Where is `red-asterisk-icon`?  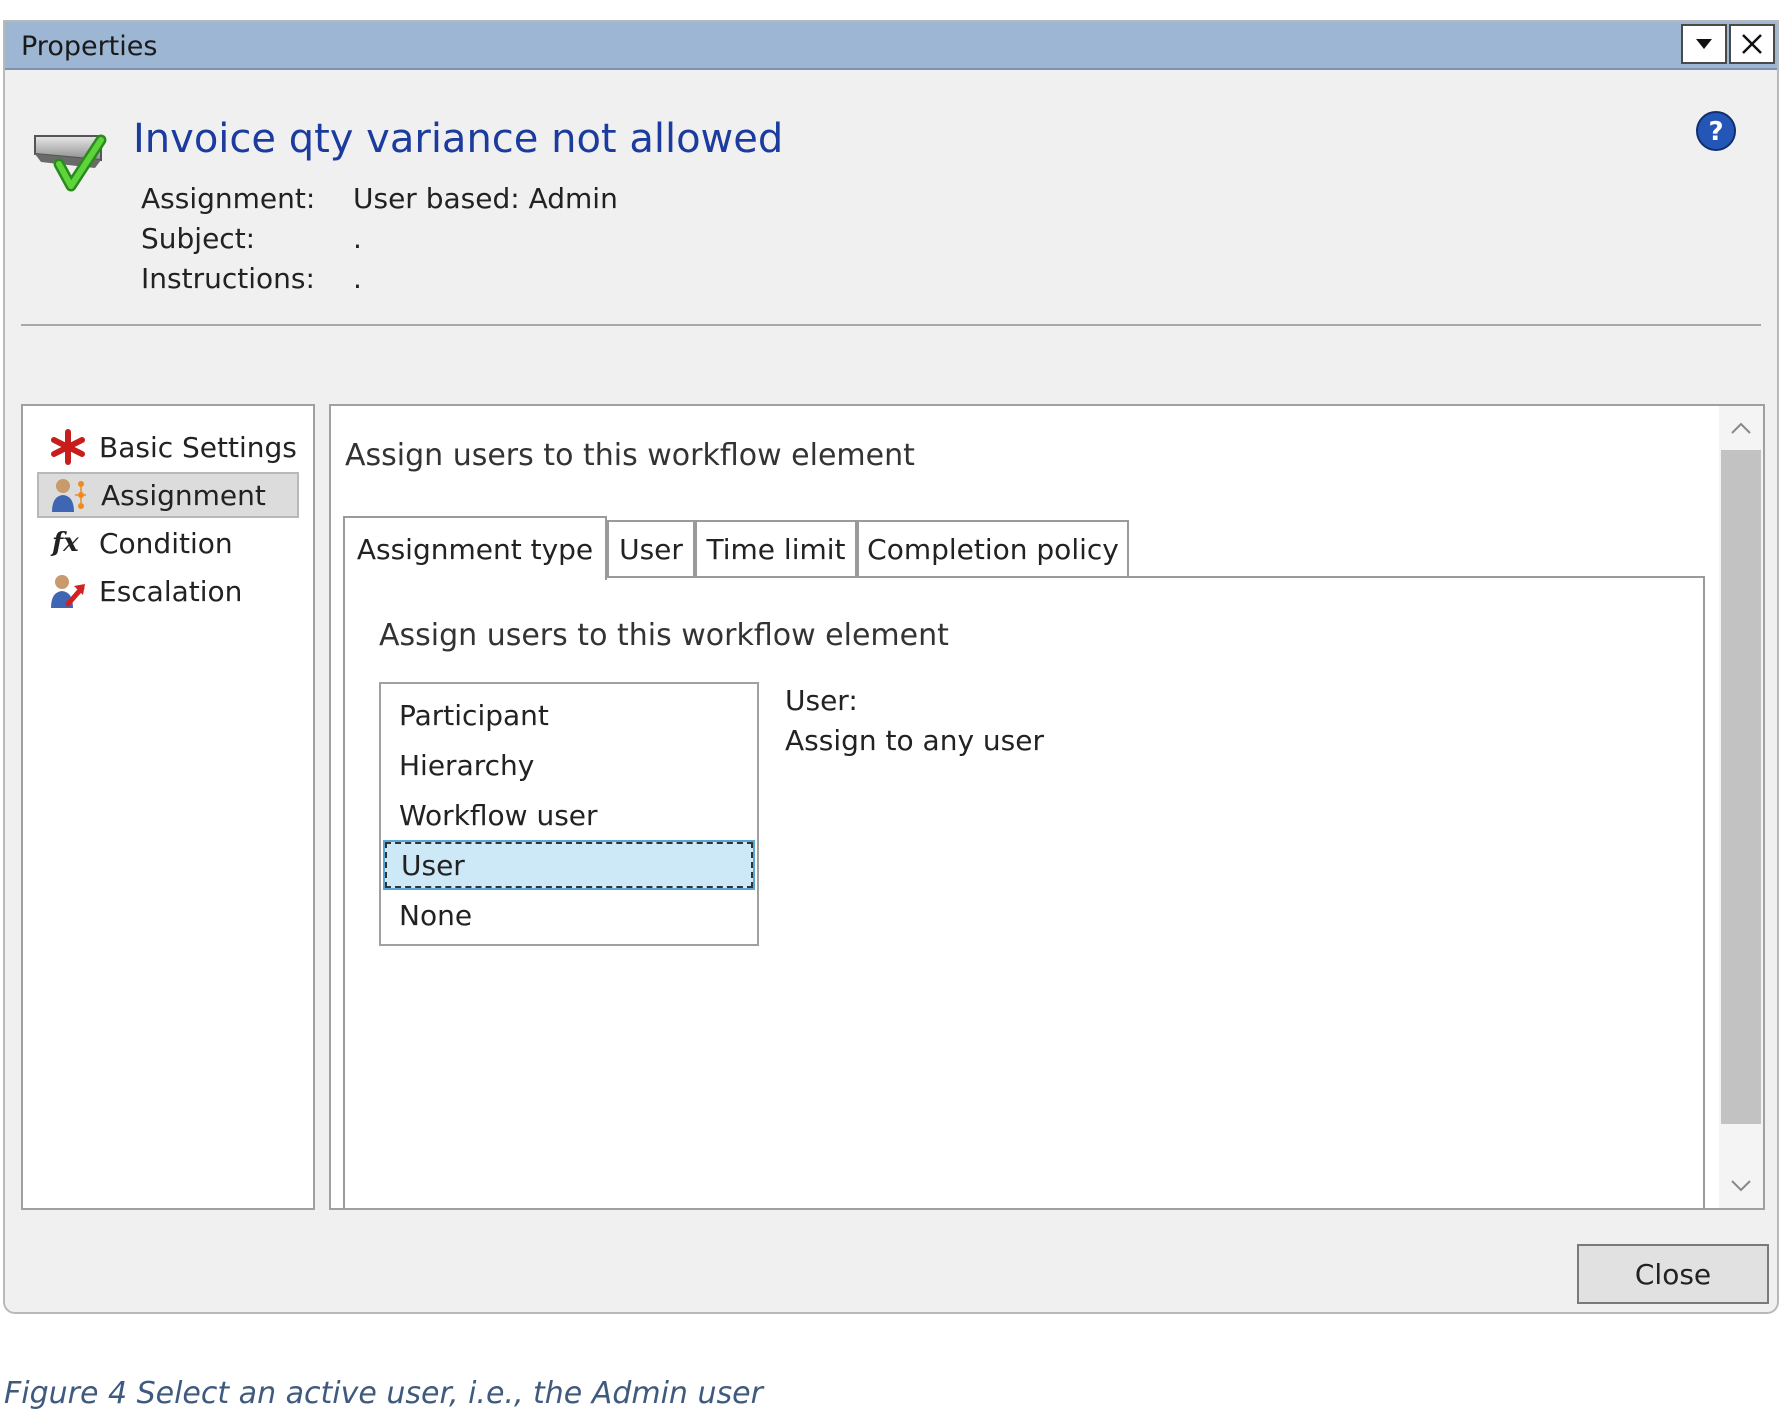 red-asterisk-icon is located at coordinates (68, 447).